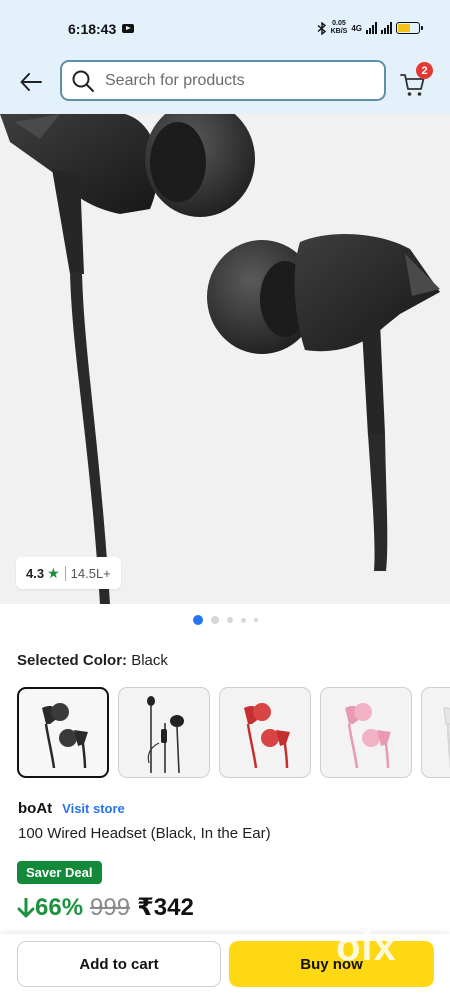  I want to click on status-time: 6:18:43, so click(92, 29).